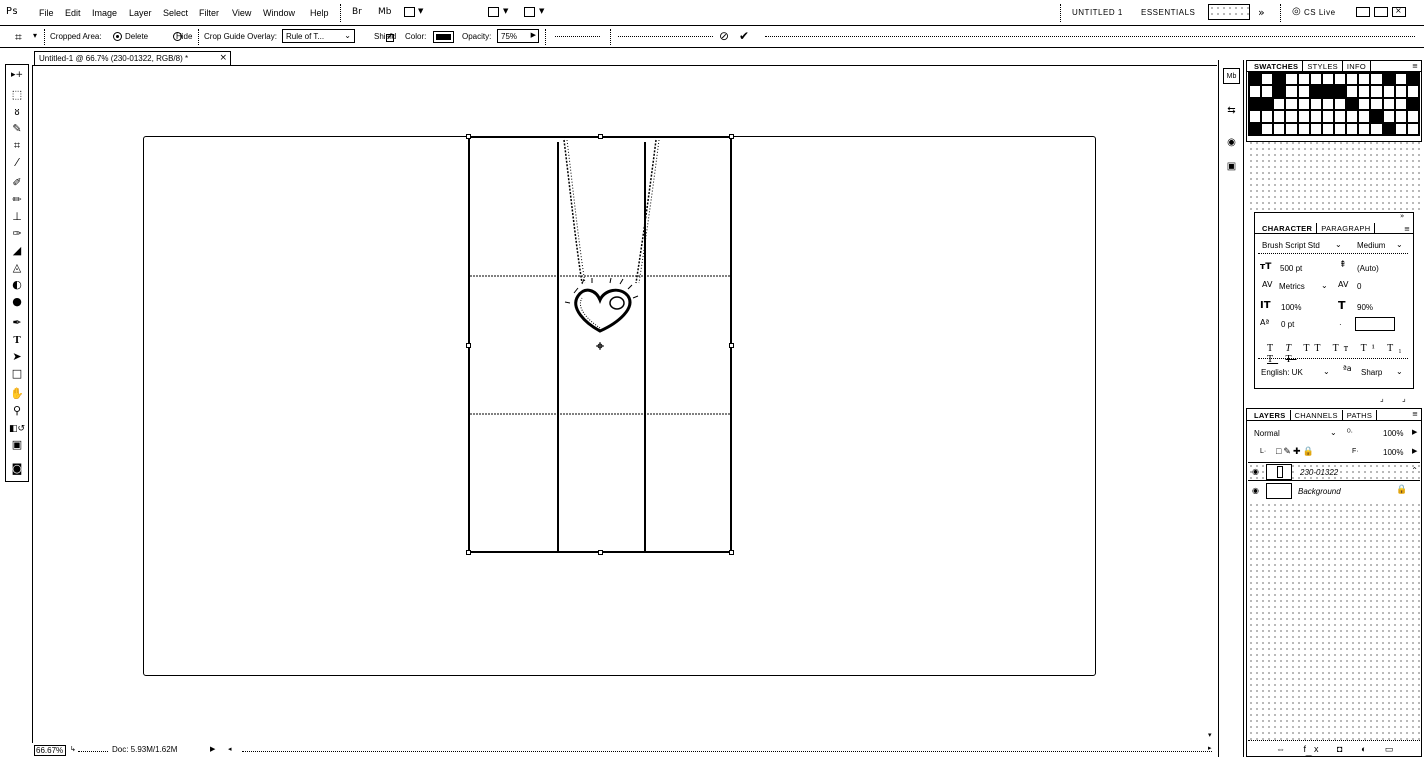 The width and height of the screenshot is (1424, 757). I want to click on antialias-select: Sharp, so click(1371, 372).